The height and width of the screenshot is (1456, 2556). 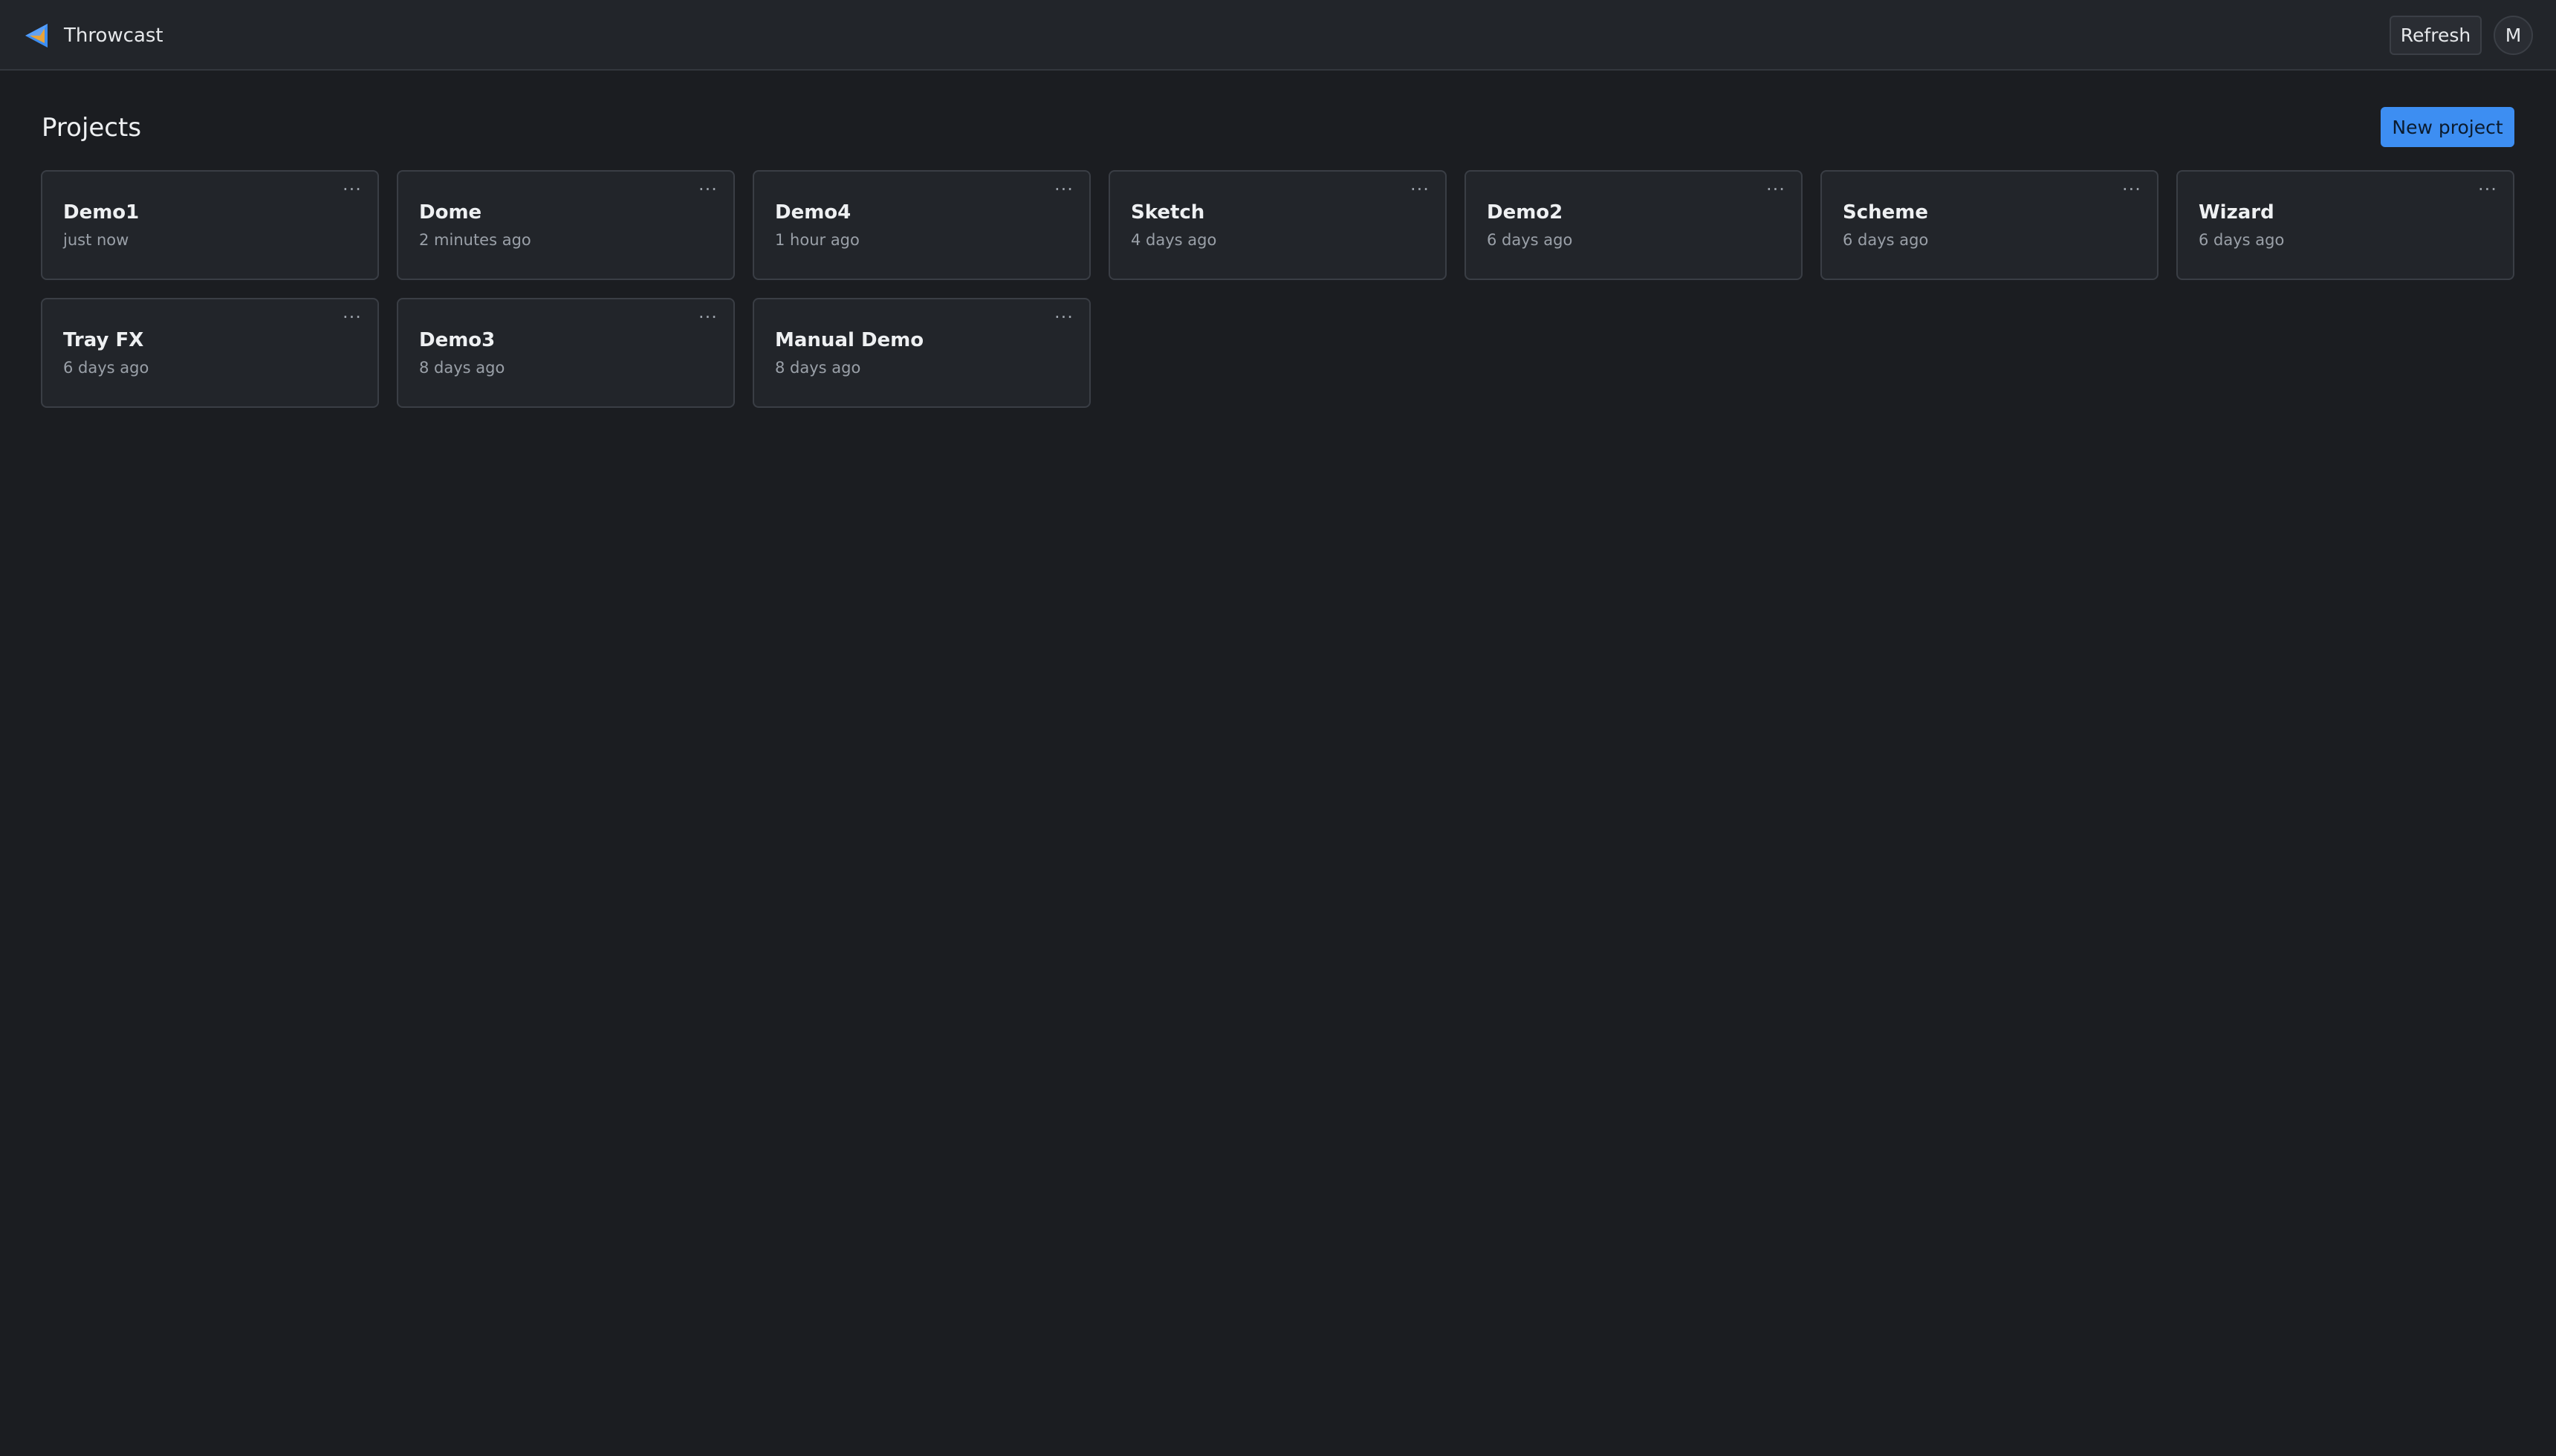 What do you see at coordinates (451, 213) in the screenshot?
I see `project-name: Dome` at bounding box center [451, 213].